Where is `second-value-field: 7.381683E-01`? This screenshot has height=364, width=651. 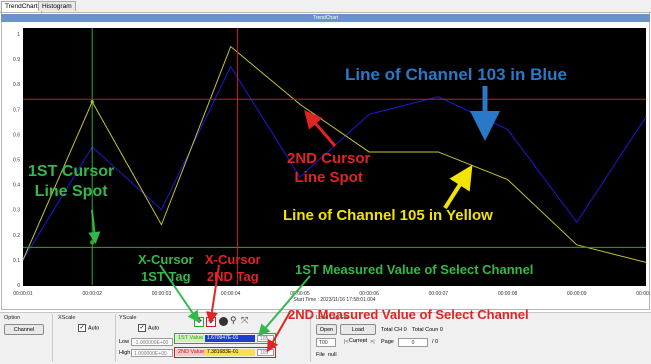 second-value-field: 7.381683E-01 is located at coordinates (230, 352).